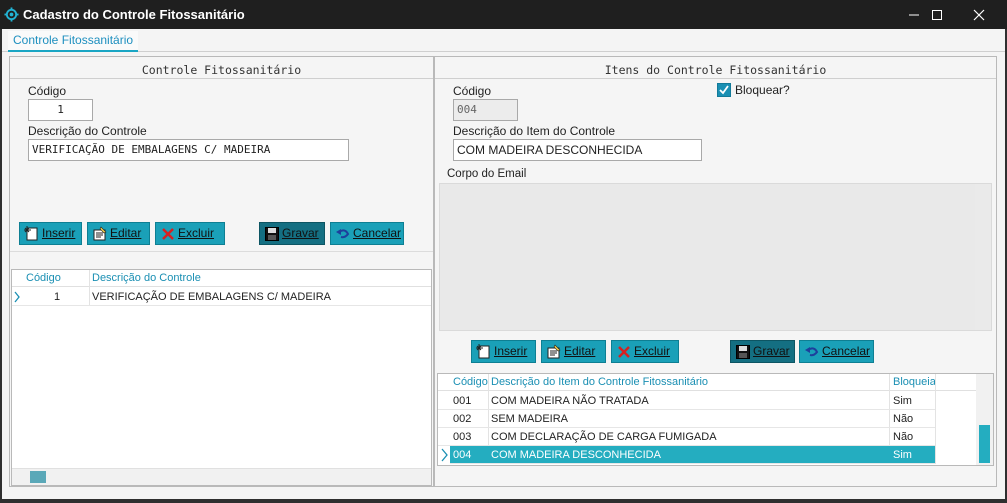 This screenshot has height=503, width=1007. Describe the element at coordinates (577, 150) in the screenshot. I see `descricao-field: COM MADEIRA DESCONHECIDA` at that location.